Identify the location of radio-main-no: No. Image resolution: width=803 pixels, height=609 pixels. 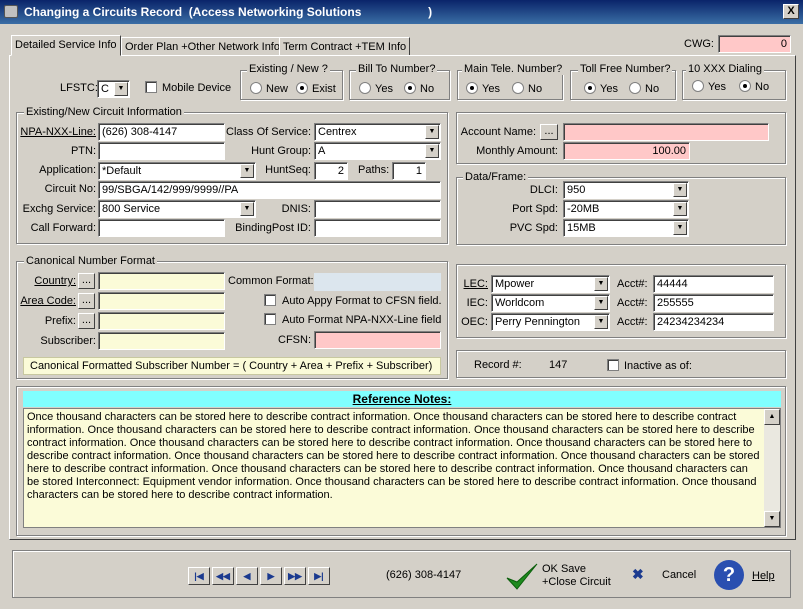
(527, 88).